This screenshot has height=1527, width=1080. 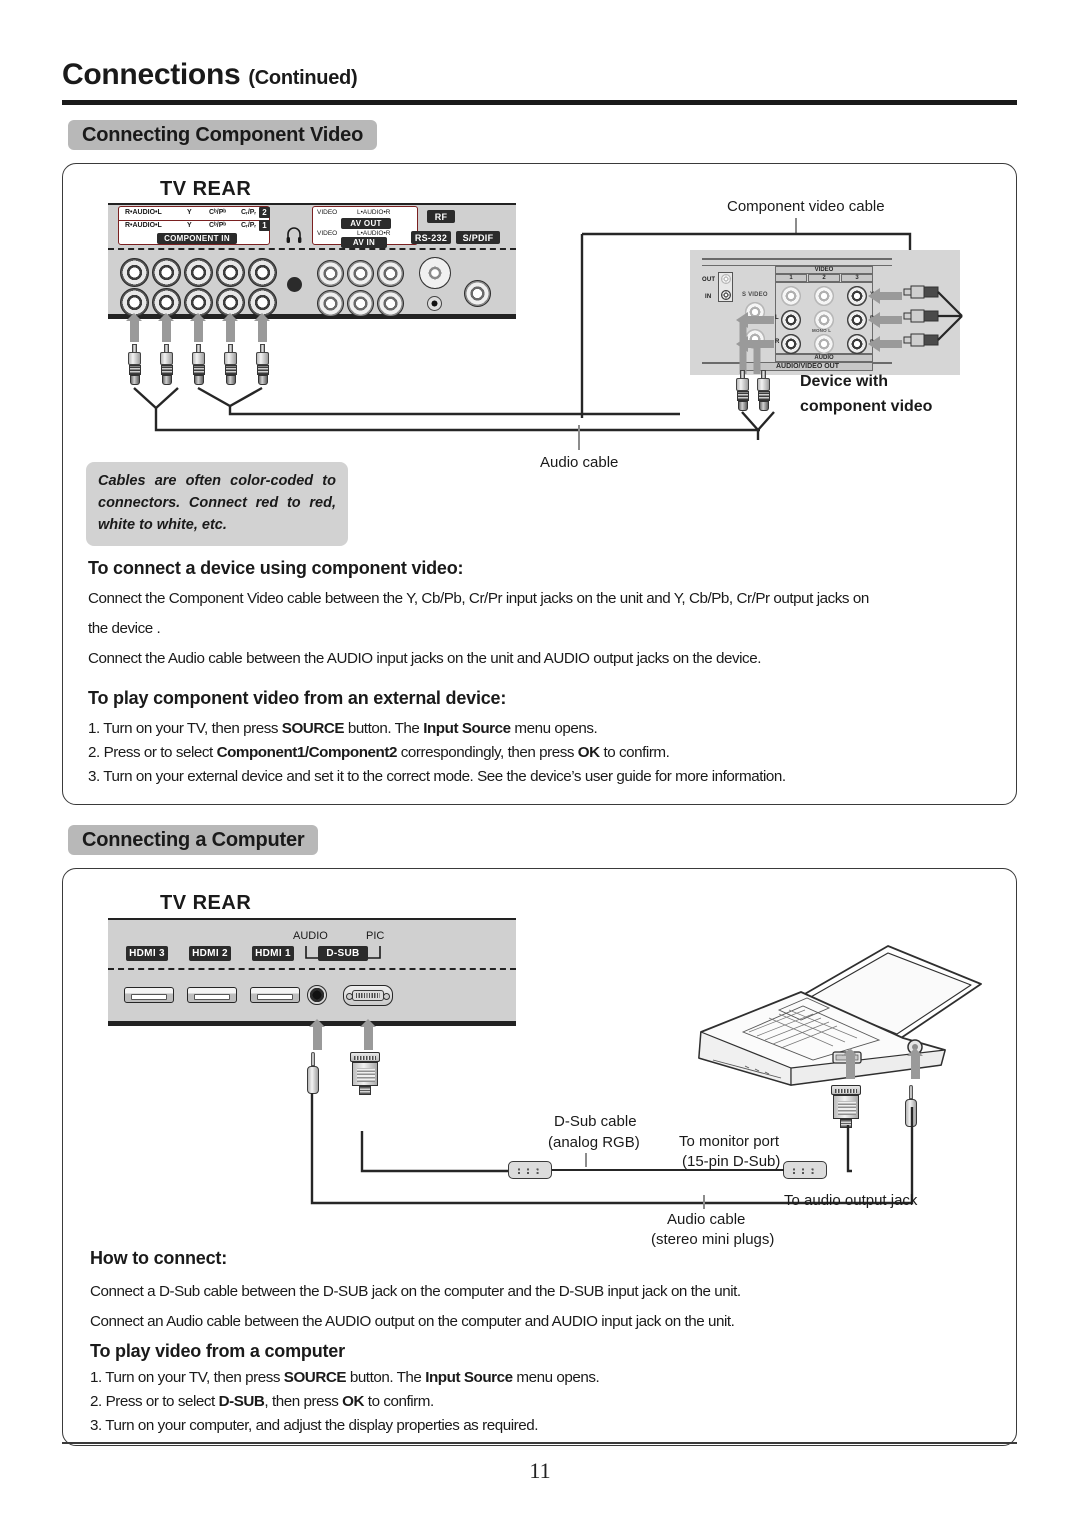 I want to click on spdif-tag: S/PDIF, so click(x=478, y=237).